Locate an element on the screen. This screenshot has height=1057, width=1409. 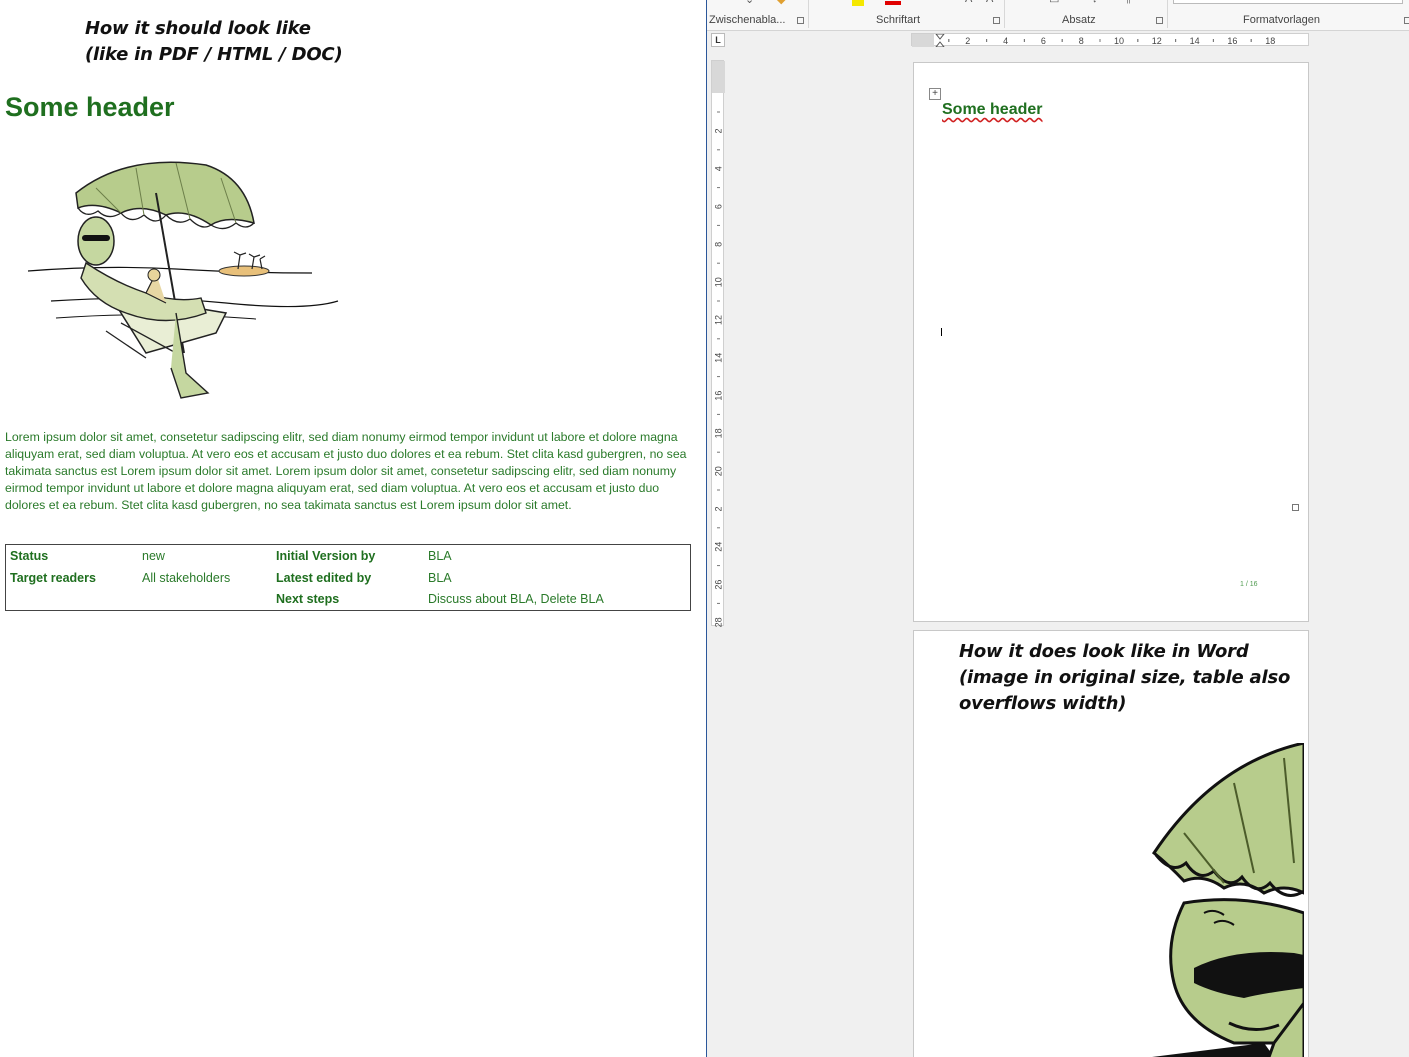
page-header-text: Some header is located at coordinates (992, 110).